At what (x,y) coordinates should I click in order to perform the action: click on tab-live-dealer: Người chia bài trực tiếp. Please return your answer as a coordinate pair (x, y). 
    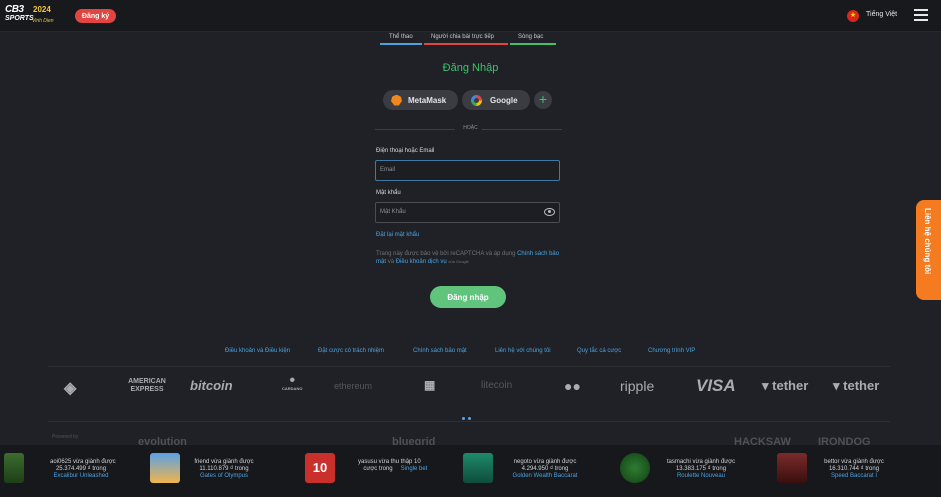
    Looking at the image, I should click on (462, 37).